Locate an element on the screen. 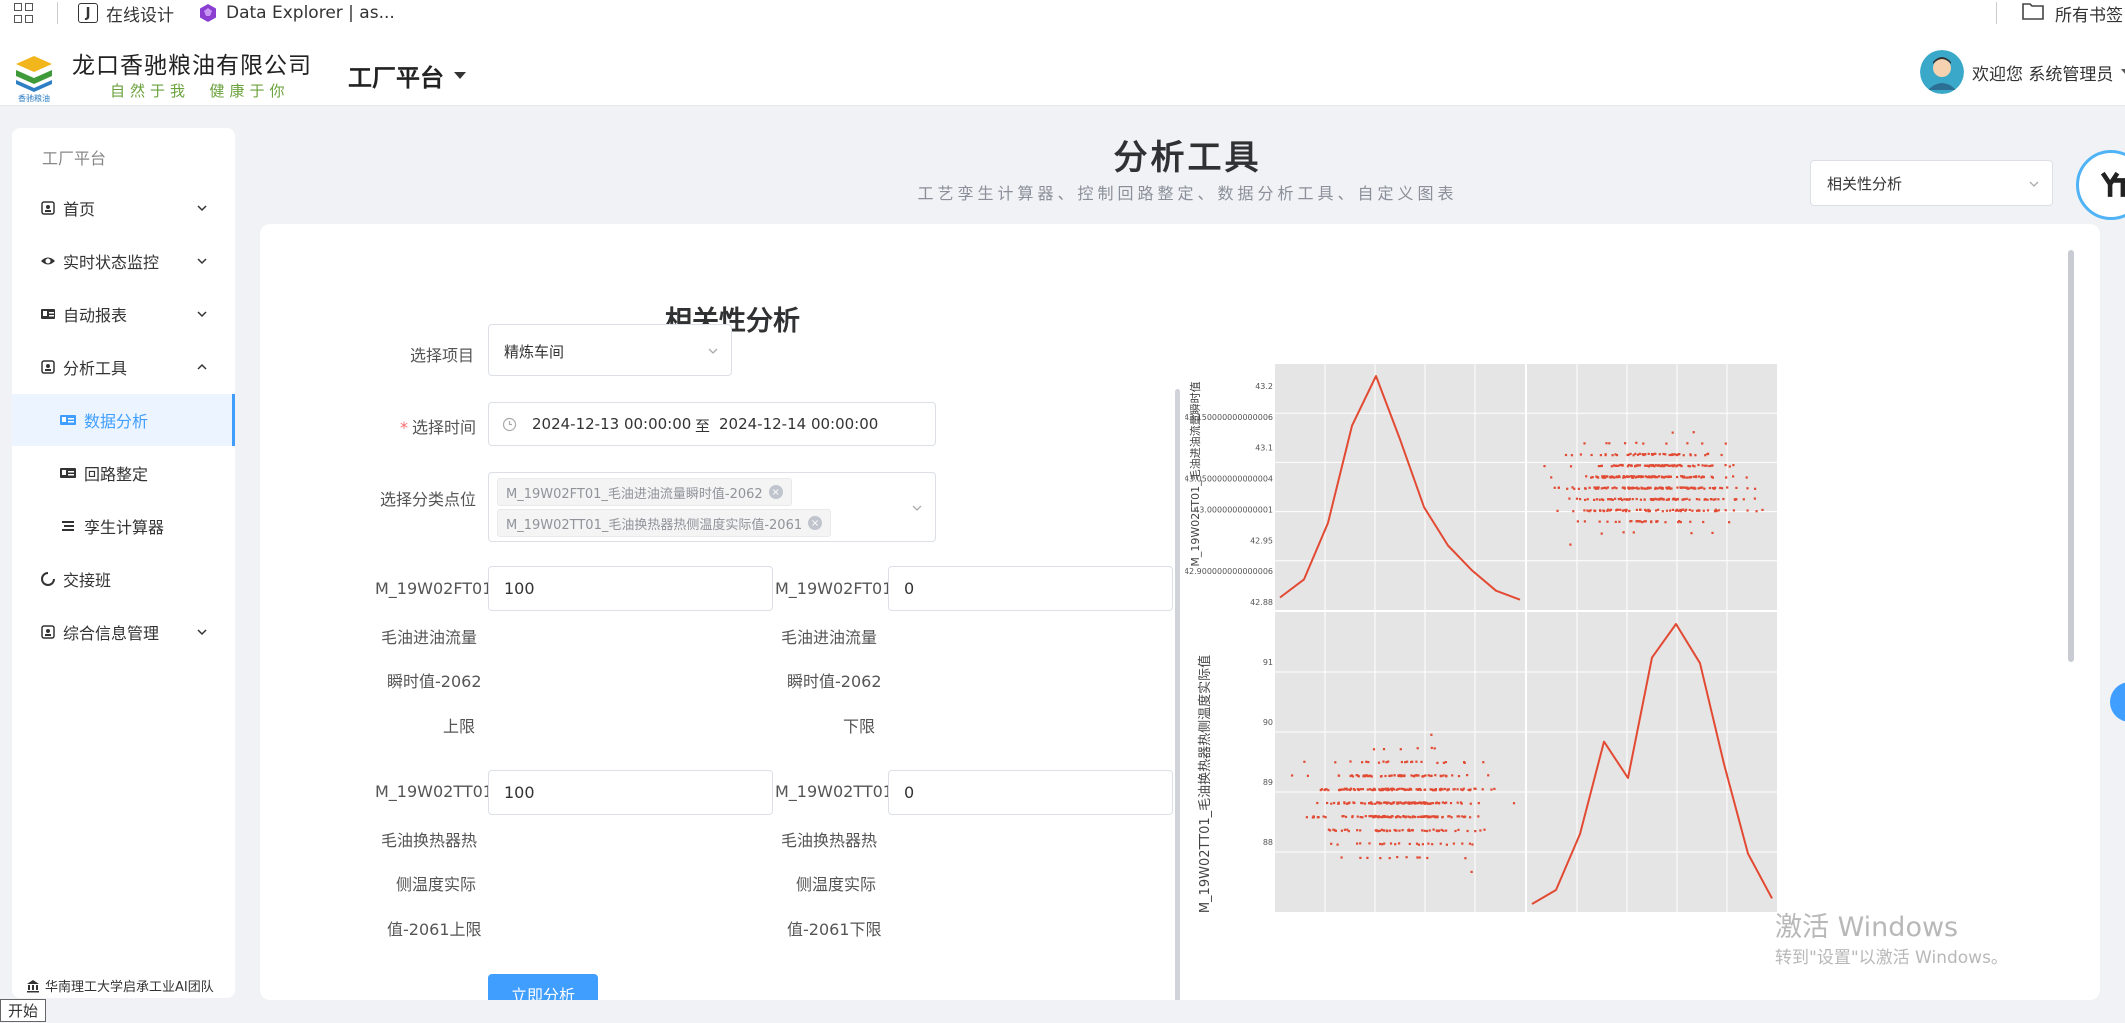  side-float-button is located at coordinates (2117, 702).